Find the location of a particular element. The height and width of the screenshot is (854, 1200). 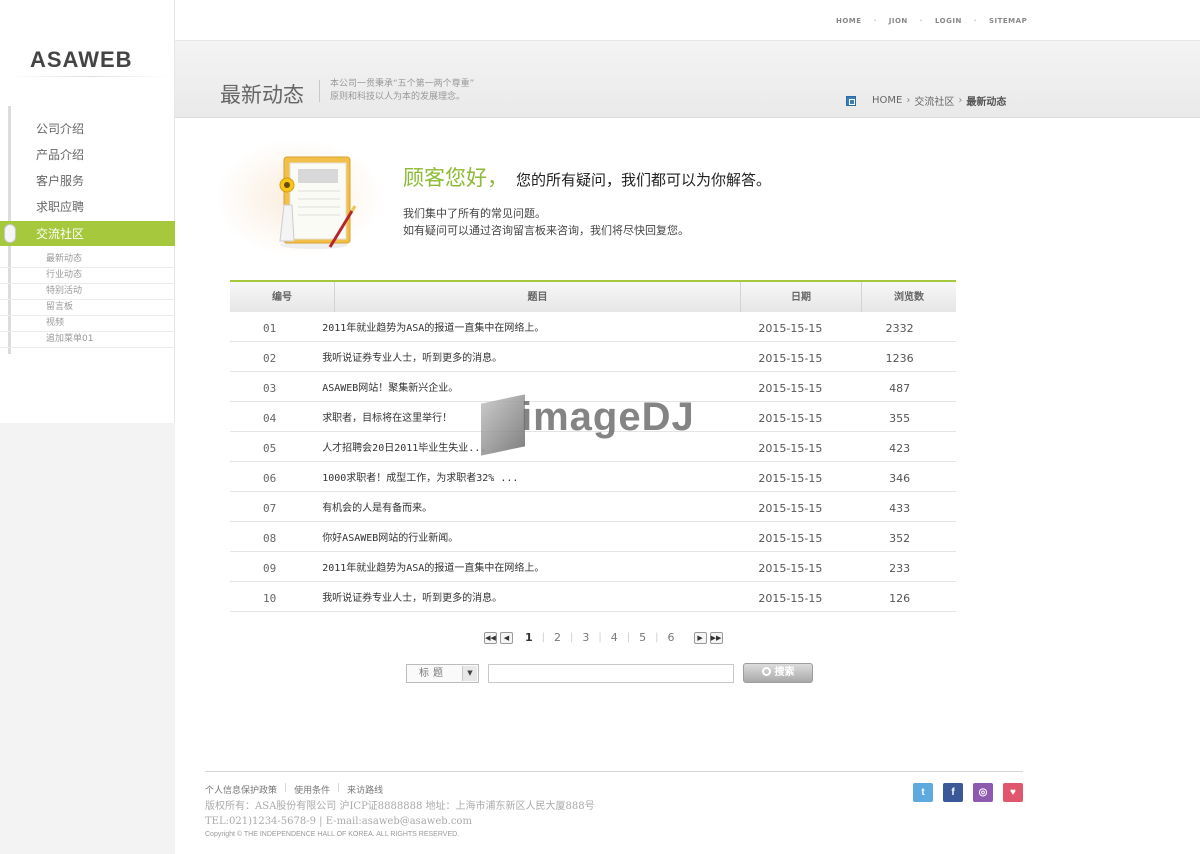

sidebar-item-company: 公司介绍 is located at coordinates (87, 129).